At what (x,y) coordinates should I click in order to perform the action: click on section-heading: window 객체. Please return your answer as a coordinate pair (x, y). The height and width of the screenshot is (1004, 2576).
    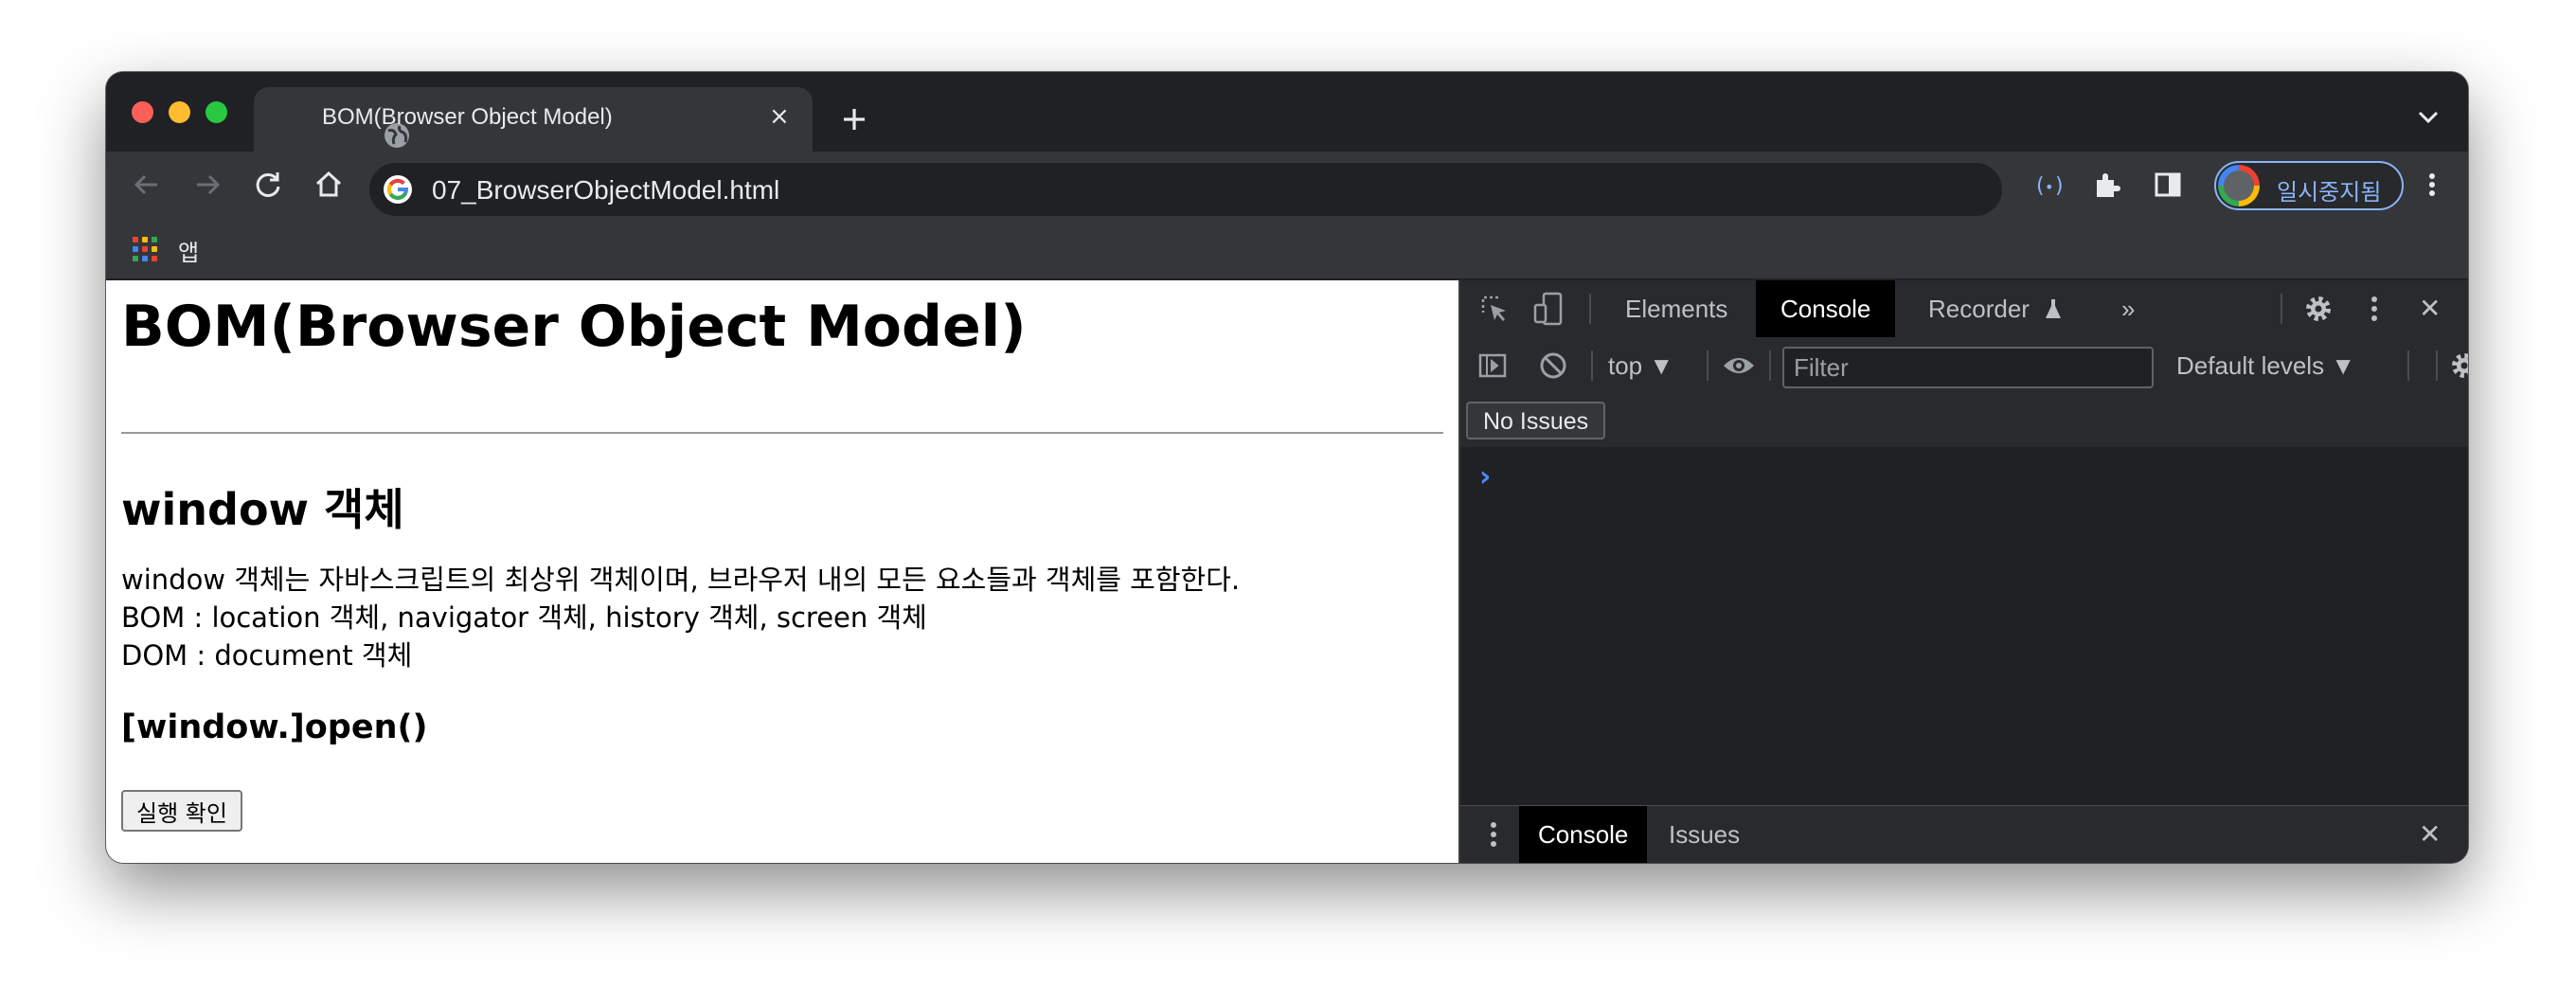
    Looking at the image, I should click on (262, 509).